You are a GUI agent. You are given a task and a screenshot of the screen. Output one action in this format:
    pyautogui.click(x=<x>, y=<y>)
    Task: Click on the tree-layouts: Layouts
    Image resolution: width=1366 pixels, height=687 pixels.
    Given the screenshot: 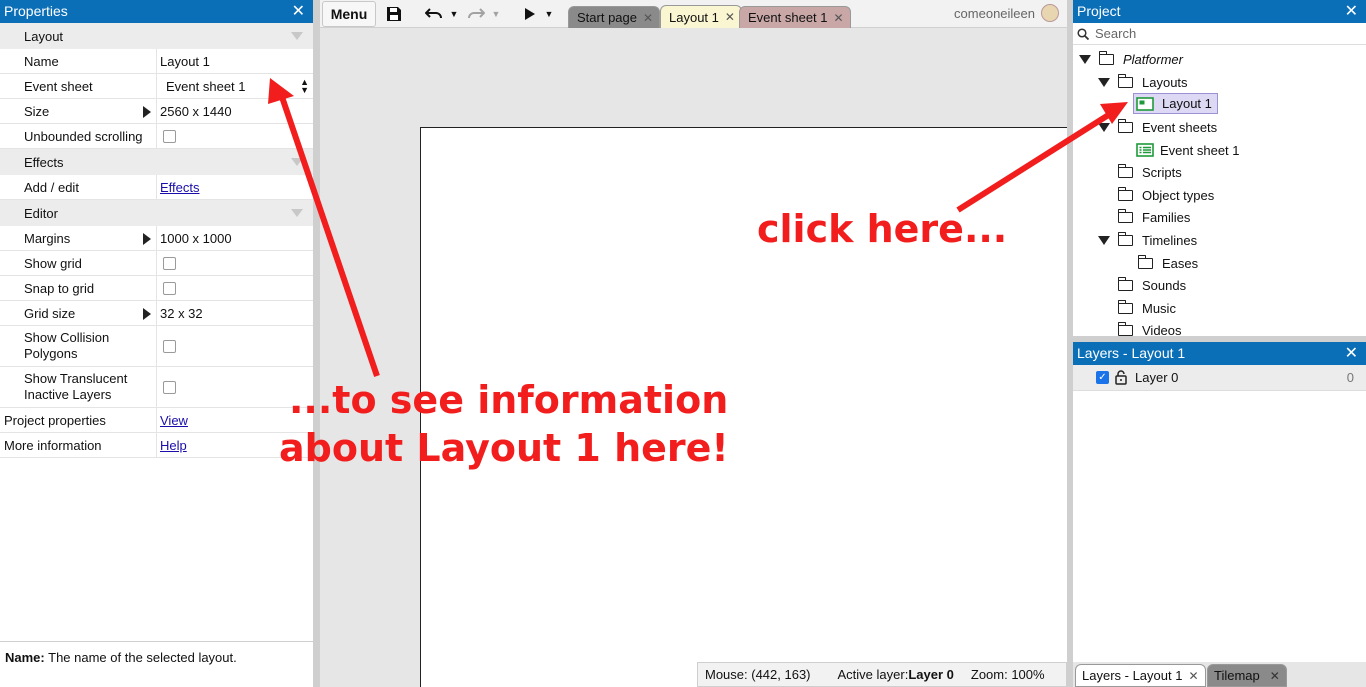 What is the action you would take?
    pyautogui.click(x=1143, y=82)
    